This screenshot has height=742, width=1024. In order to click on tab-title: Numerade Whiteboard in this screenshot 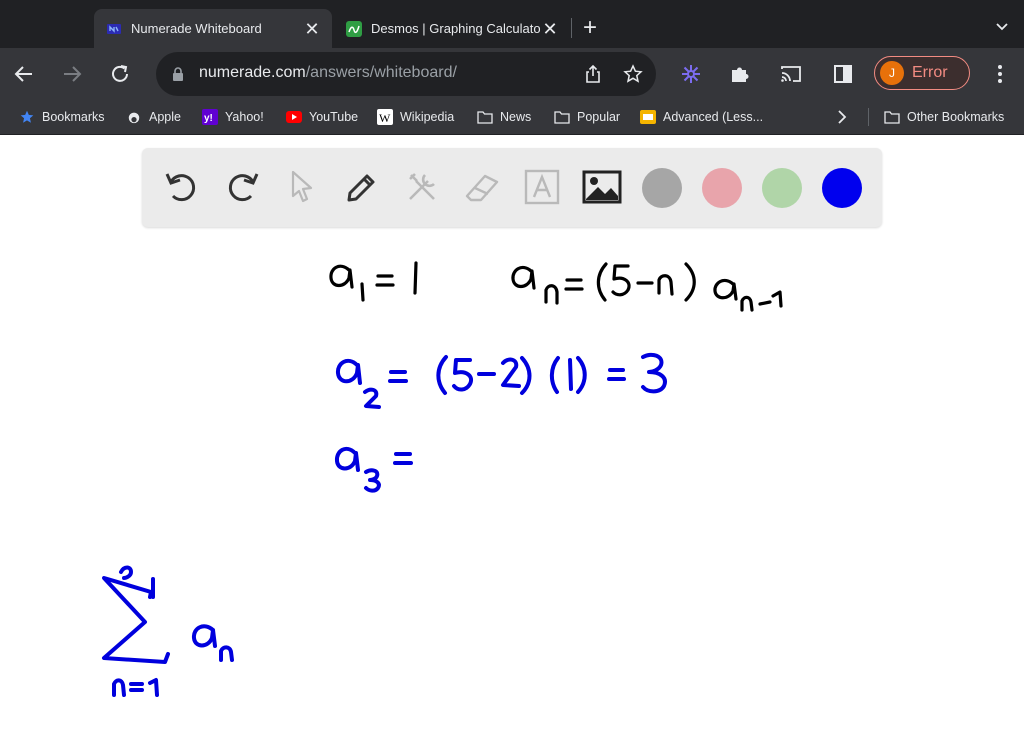, I will do `click(196, 28)`.